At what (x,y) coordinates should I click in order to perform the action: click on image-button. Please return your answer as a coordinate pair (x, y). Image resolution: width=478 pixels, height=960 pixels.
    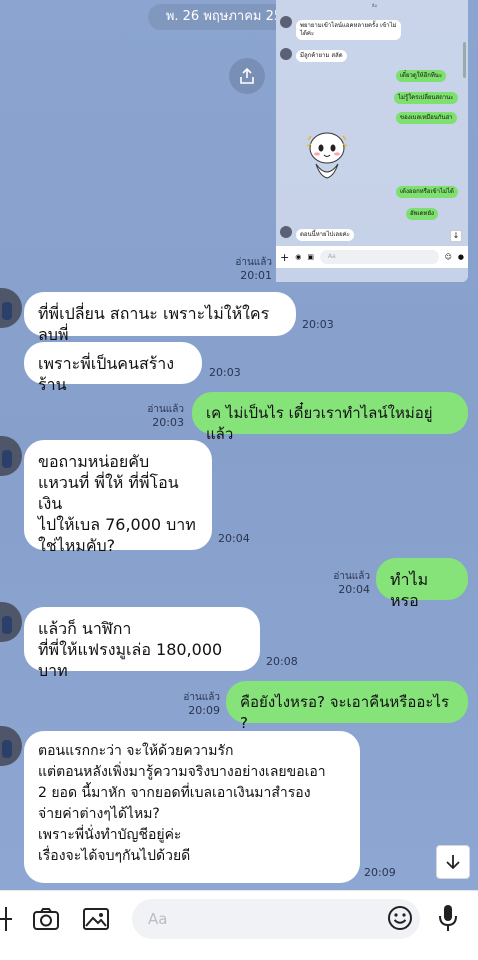
    Looking at the image, I should click on (96, 919).